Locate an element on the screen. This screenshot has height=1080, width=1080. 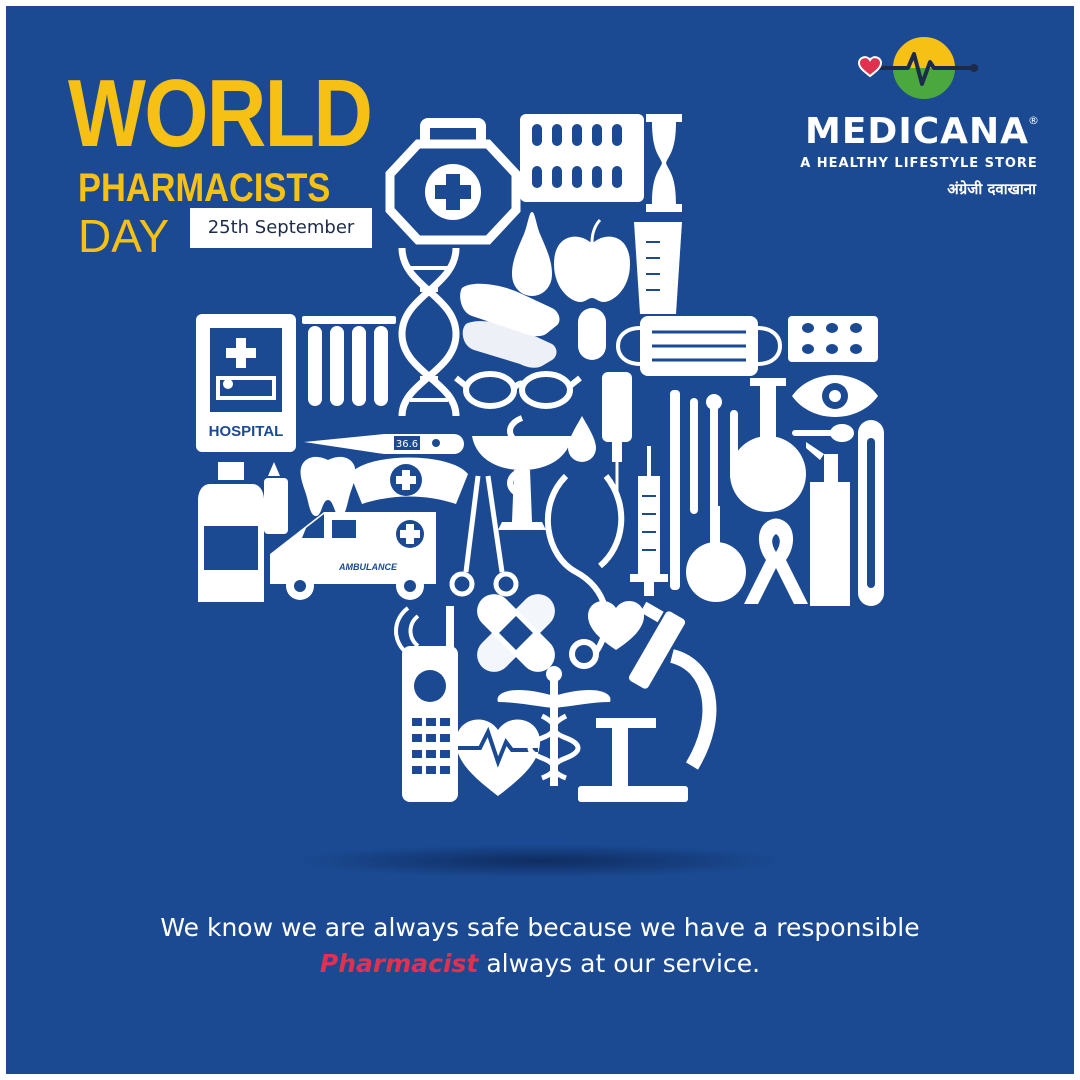
brand-name: MEDICANA is located at coordinates (917, 131).